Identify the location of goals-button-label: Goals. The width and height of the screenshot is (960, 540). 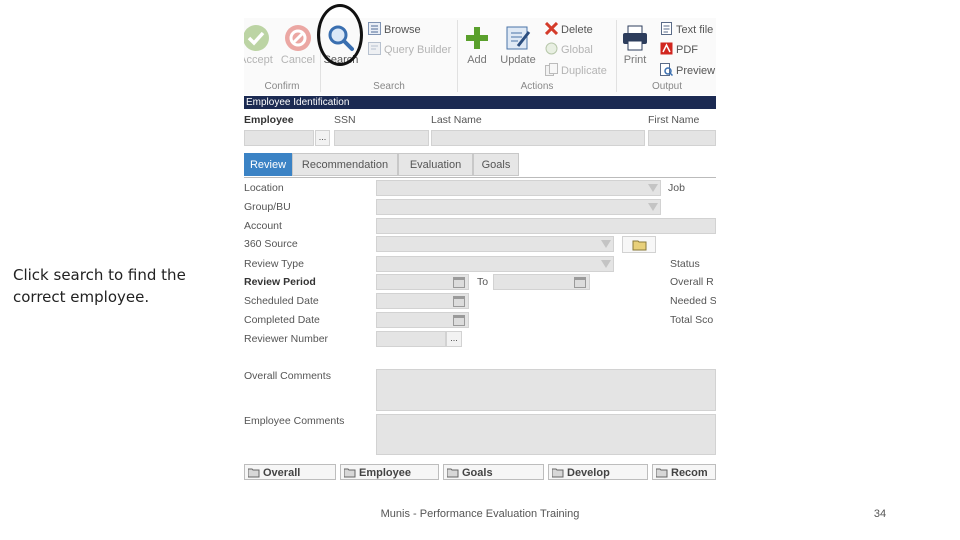
(477, 473).